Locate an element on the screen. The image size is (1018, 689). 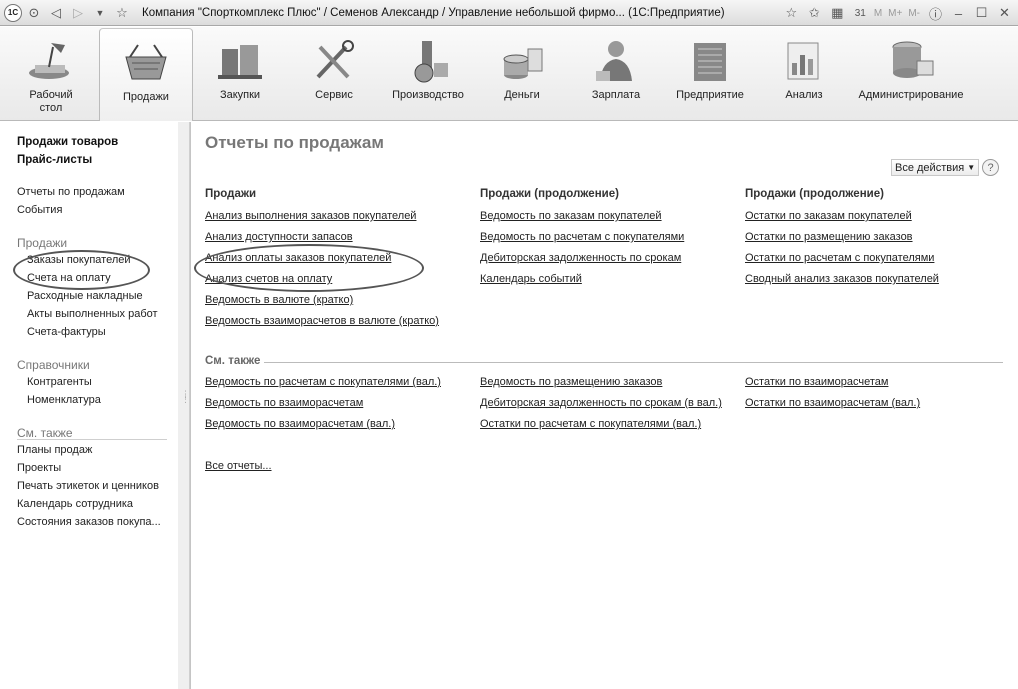
back-arrow-icon: ◁ is located at coordinates (56, 13).